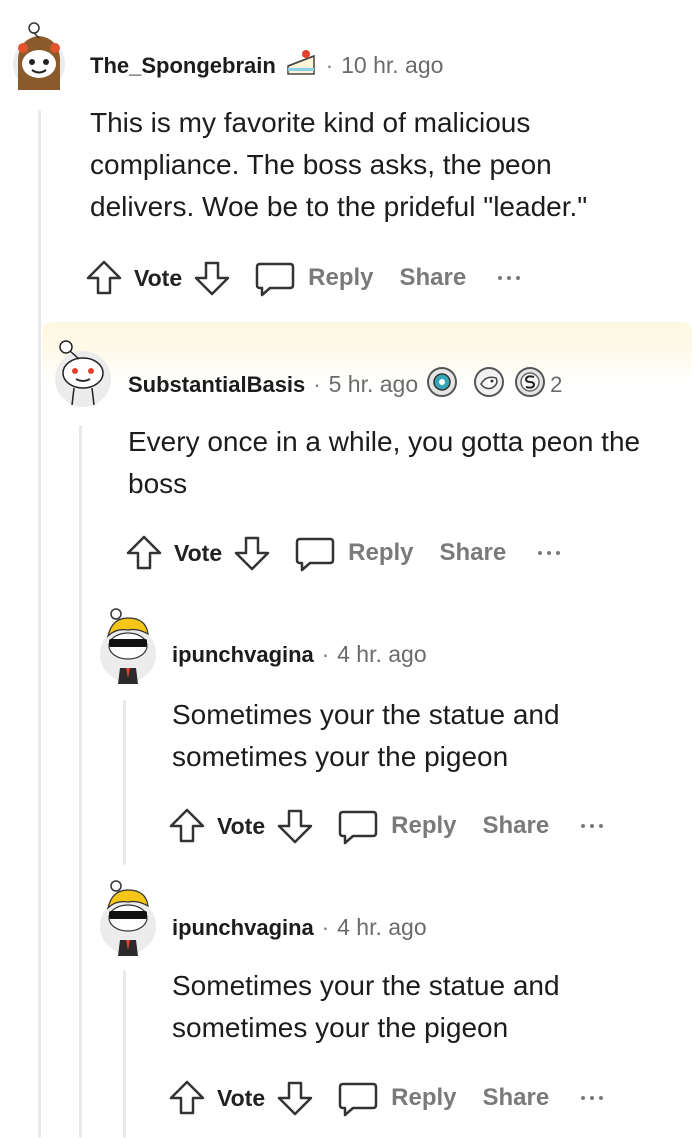 The image size is (700, 1138). Describe the element at coordinates (158, 483) in the screenshot. I see `comment-line: boss` at that location.